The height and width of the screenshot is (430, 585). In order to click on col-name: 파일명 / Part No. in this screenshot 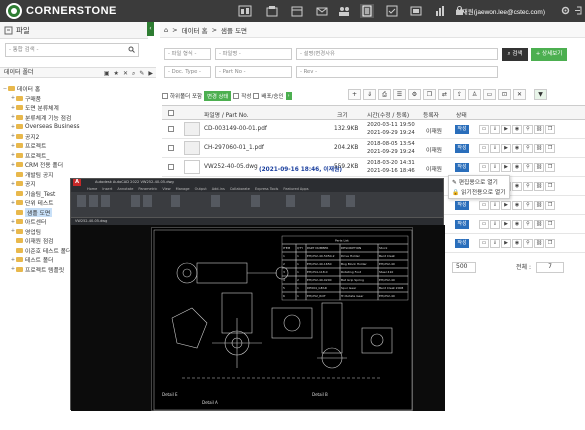, I will do `click(226, 114)`.